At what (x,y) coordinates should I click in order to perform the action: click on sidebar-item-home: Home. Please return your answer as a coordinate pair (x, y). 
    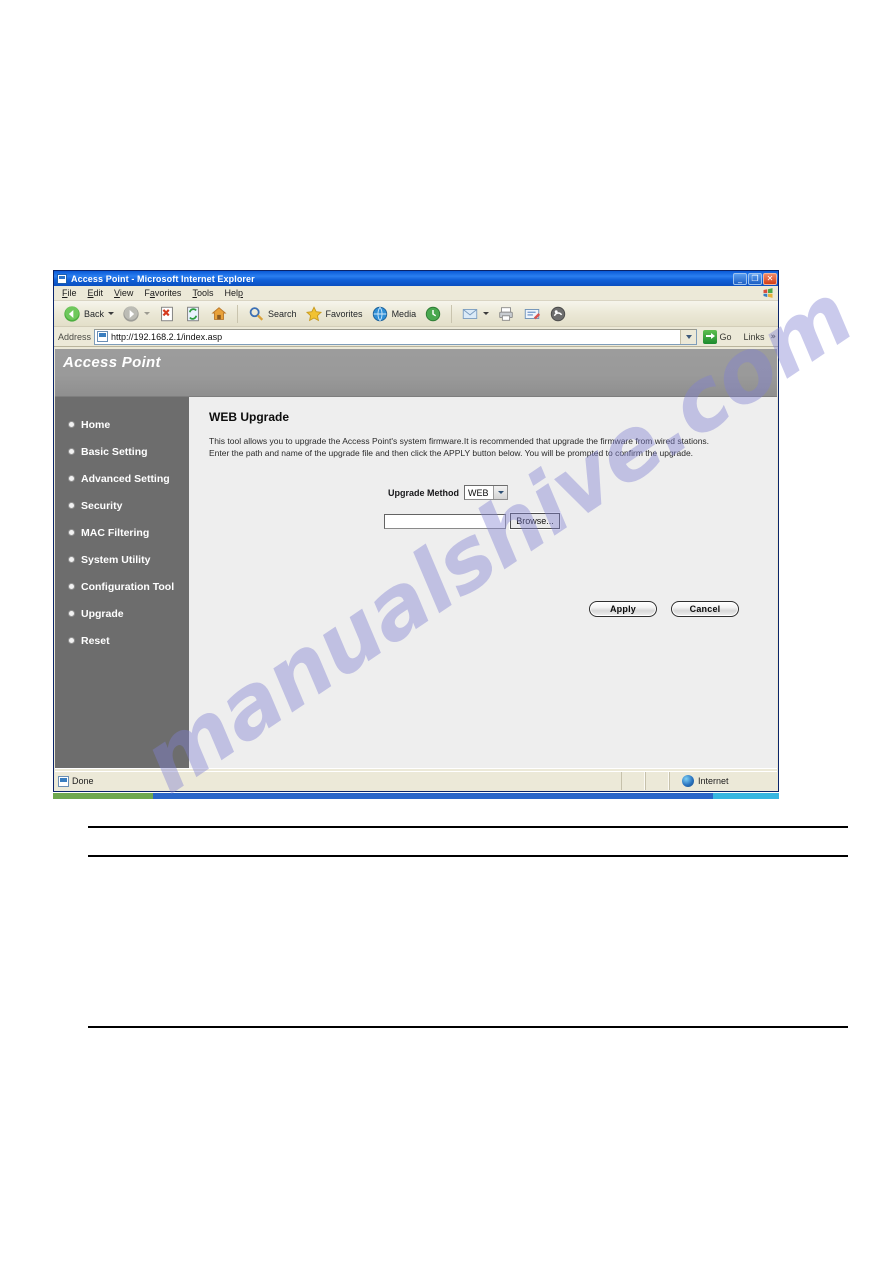
    Looking at the image, I should click on (122, 424).